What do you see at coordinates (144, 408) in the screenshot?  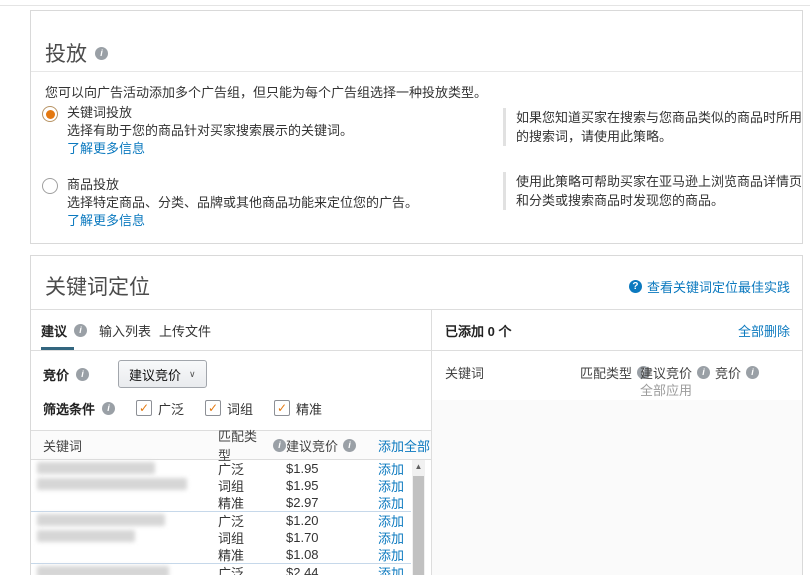 I see `checkbox-broad: ✓` at bounding box center [144, 408].